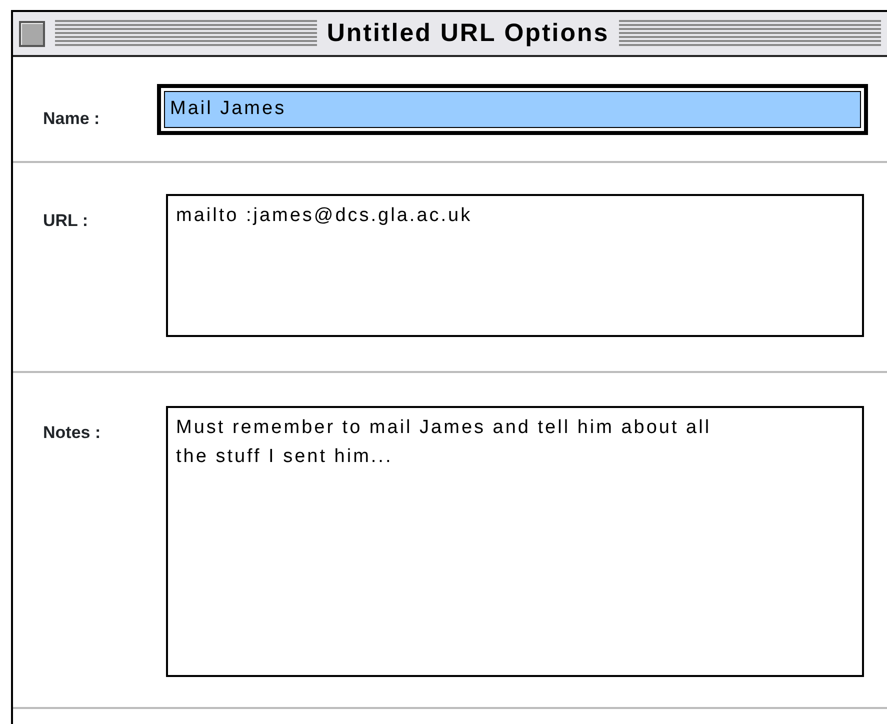 The height and width of the screenshot is (724, 887). What do you see at coordinates (512, 109) in the screenshot?
I see `name-field: Mail James` at bounding box center [512, 109].